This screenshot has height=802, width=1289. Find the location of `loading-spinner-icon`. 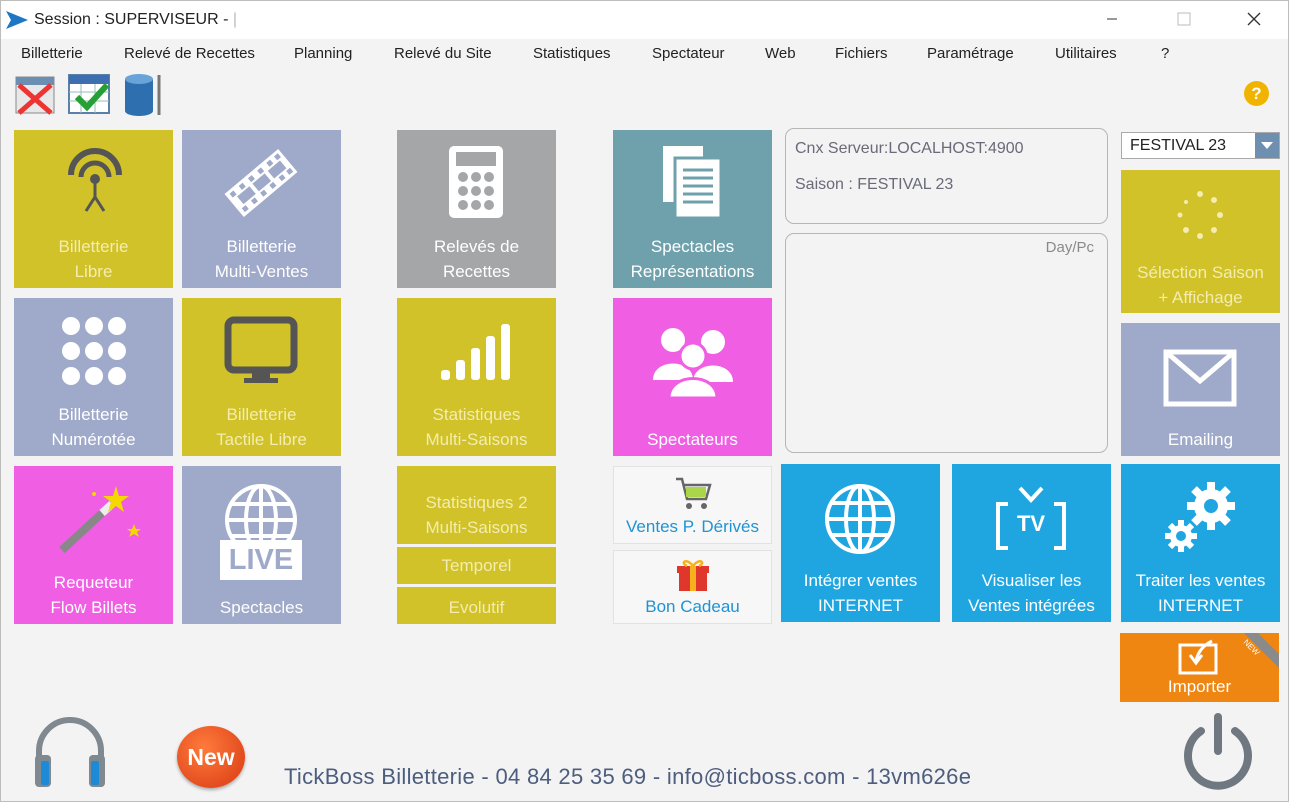

loading-spinner-icon is located at coordinates (1200, 215).